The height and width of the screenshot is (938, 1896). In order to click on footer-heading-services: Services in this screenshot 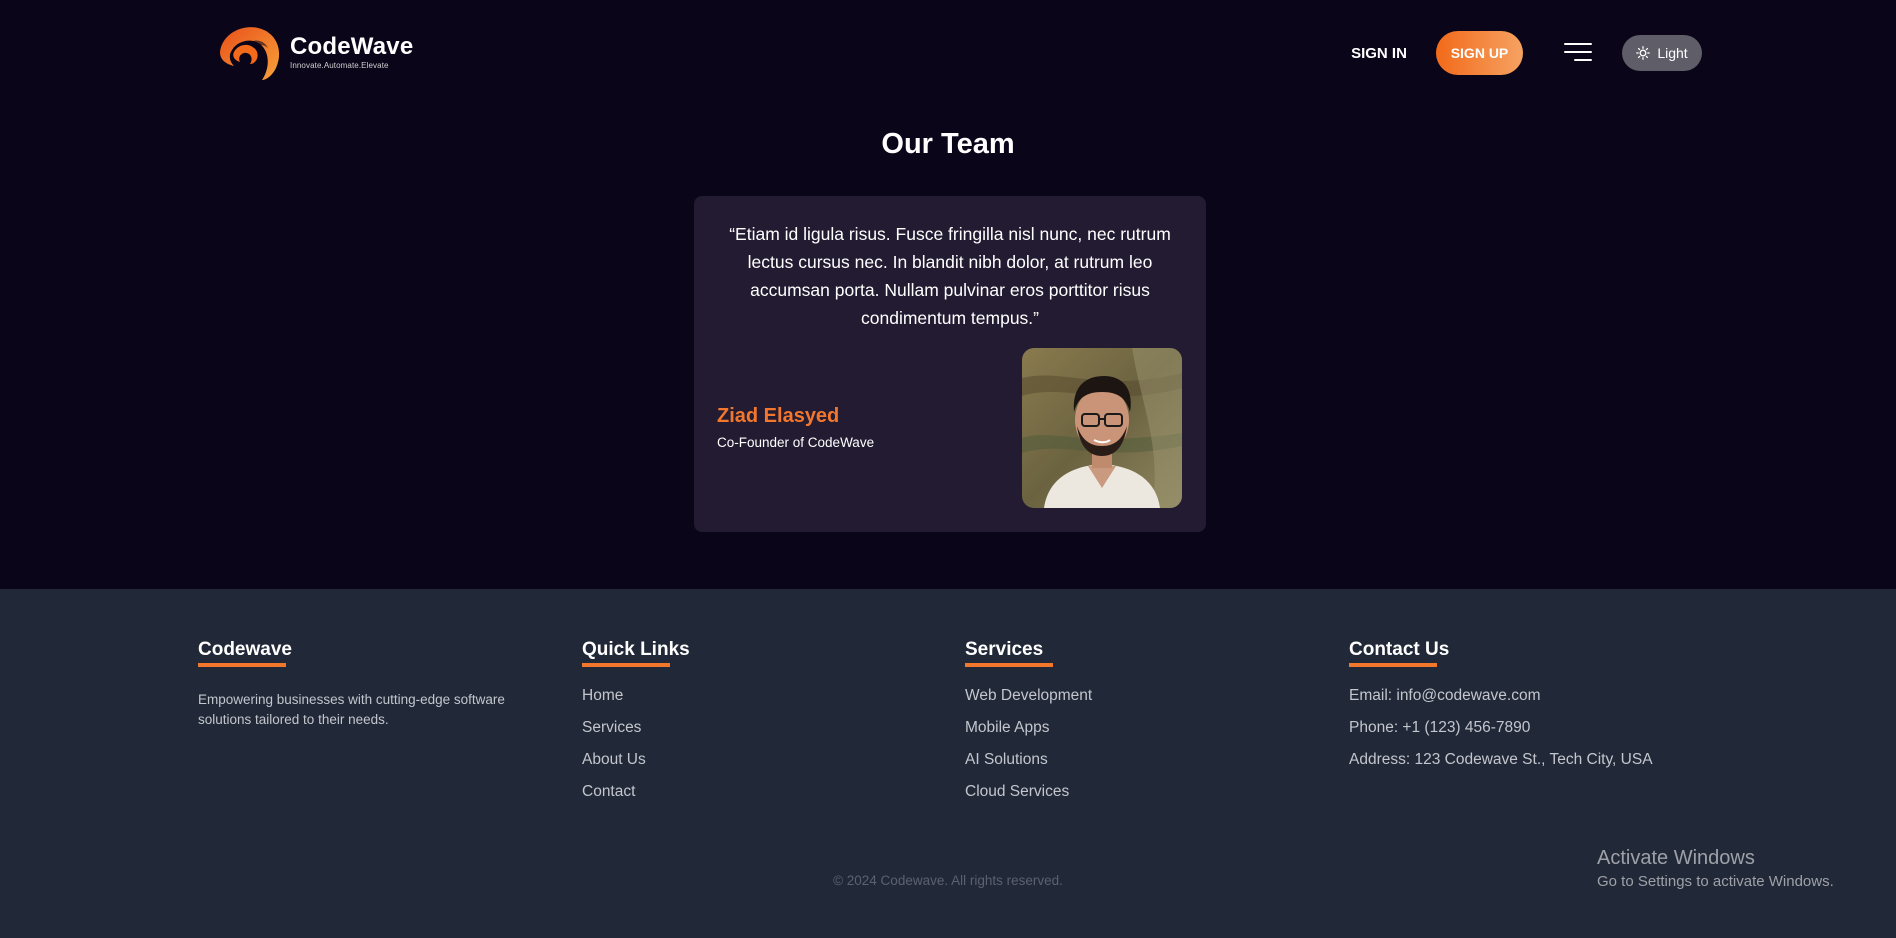, I will do `click(1009, 653)`.